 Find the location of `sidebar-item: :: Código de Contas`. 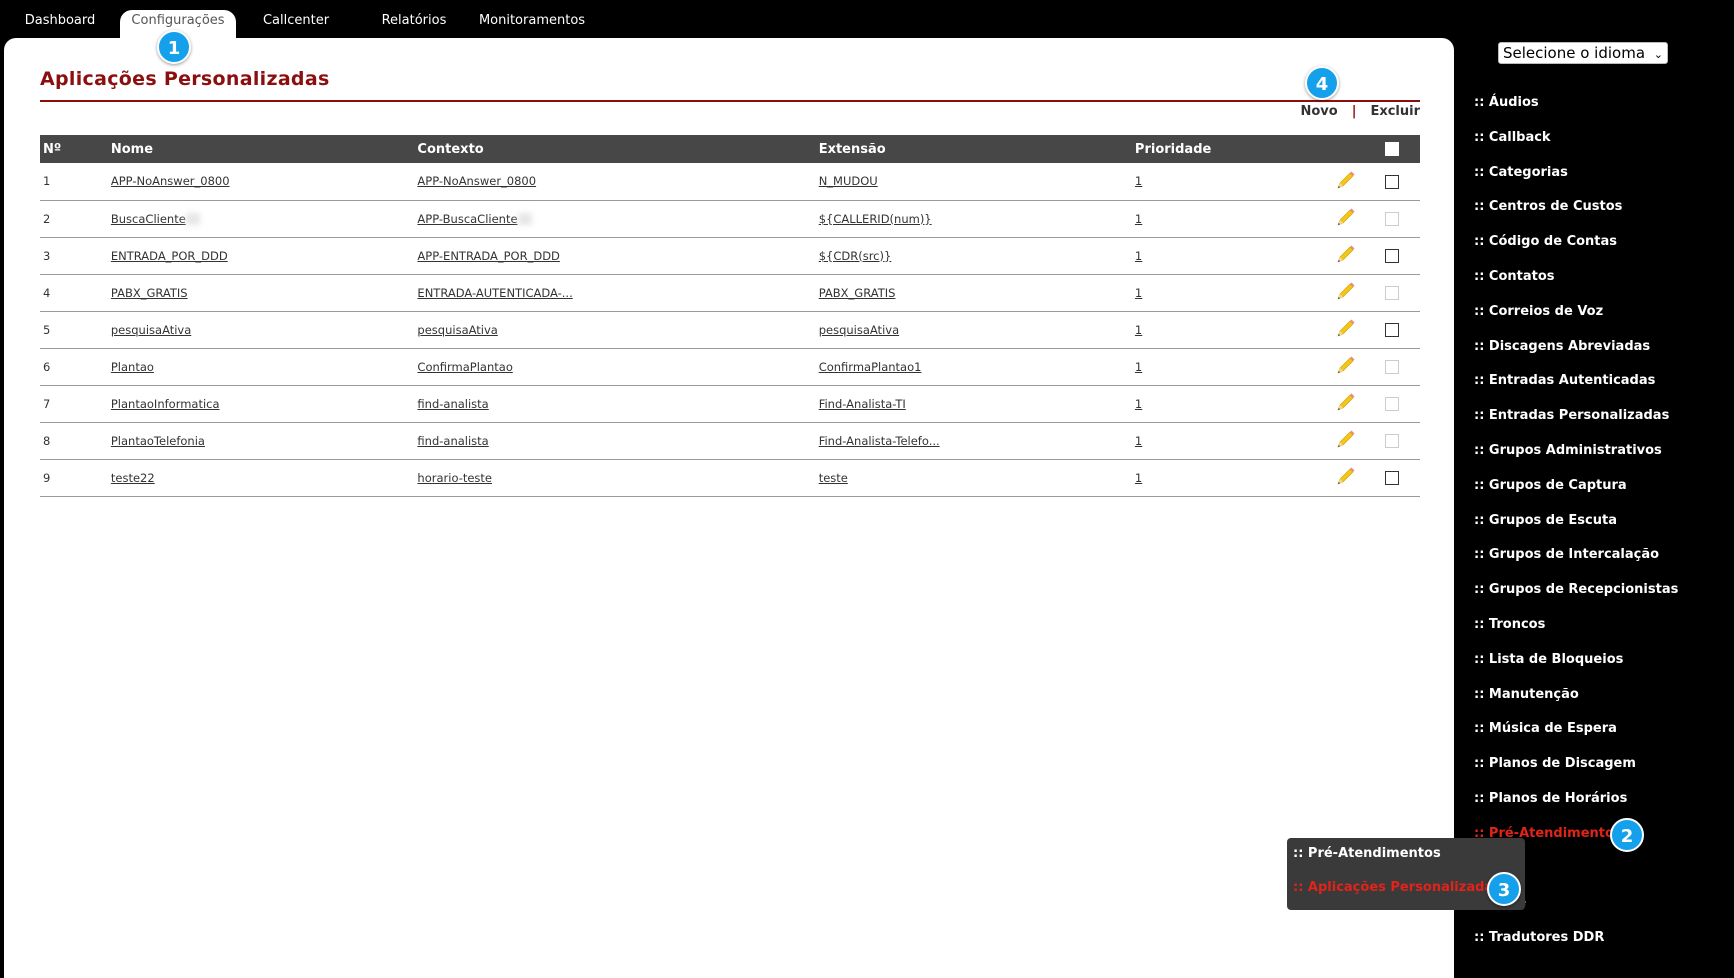

sidebar-item: :: Código de Contas is located at coordinates (1603, 248).